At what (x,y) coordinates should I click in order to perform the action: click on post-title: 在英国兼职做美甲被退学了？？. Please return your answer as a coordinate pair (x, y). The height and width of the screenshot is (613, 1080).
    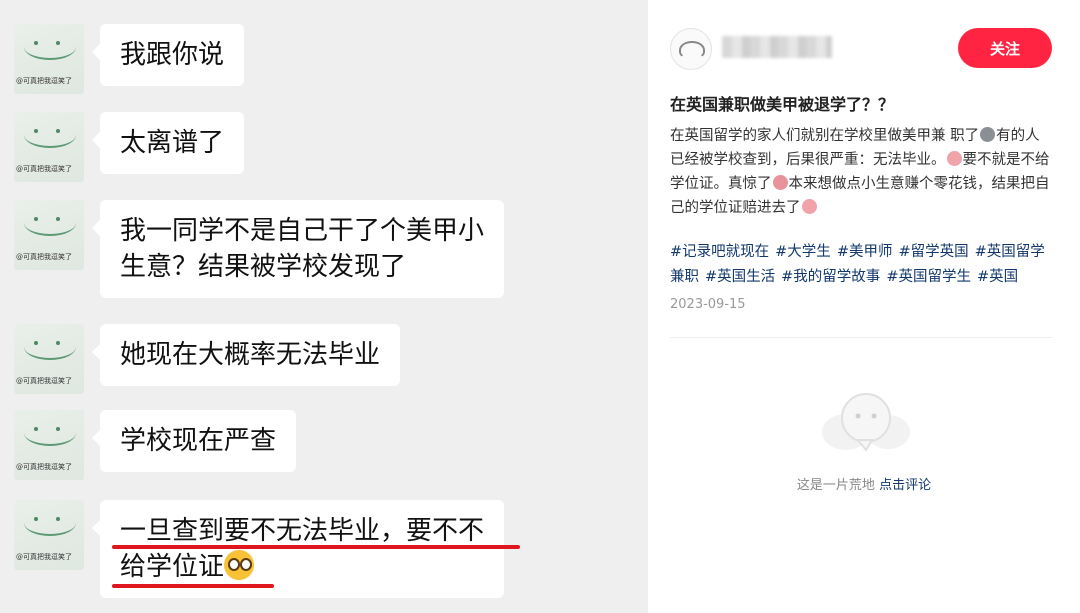
    Looking at the image, I should click on (782, 104).